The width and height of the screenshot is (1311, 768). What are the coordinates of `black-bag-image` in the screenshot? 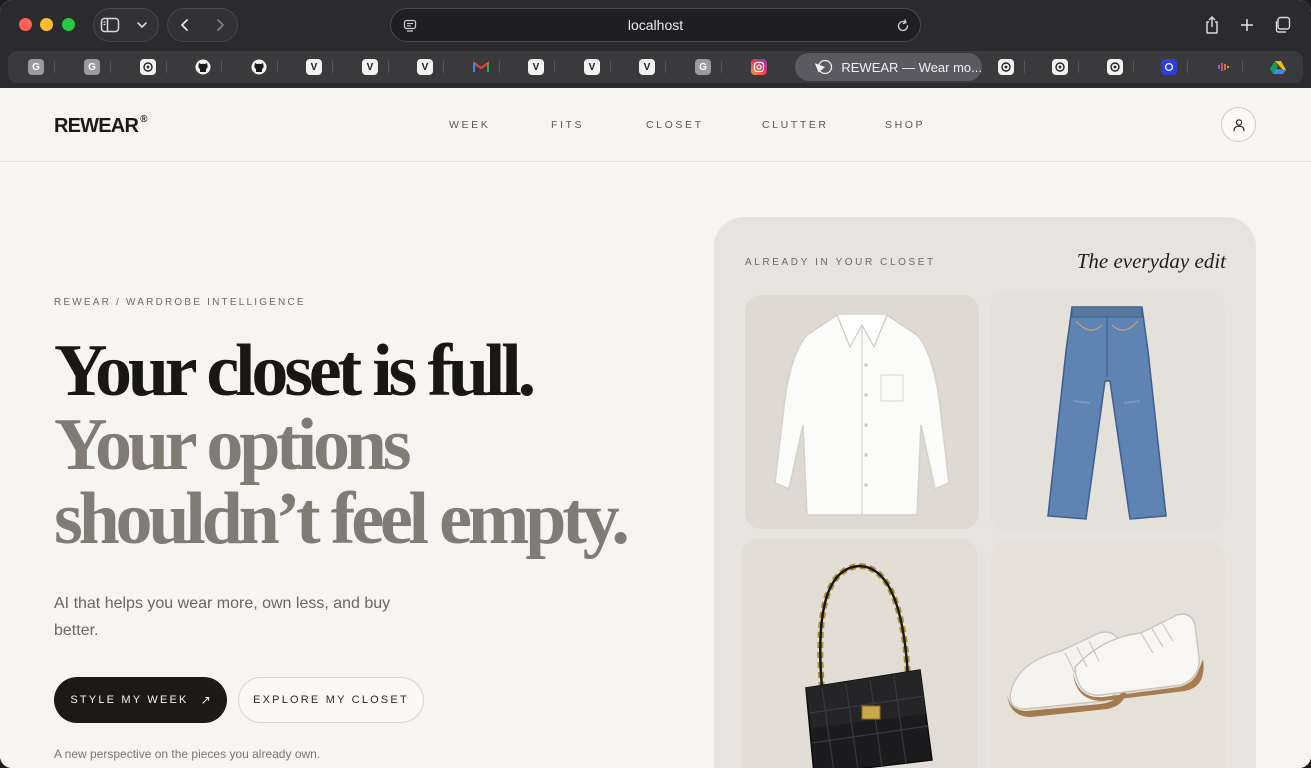 It's located at (869, 665).